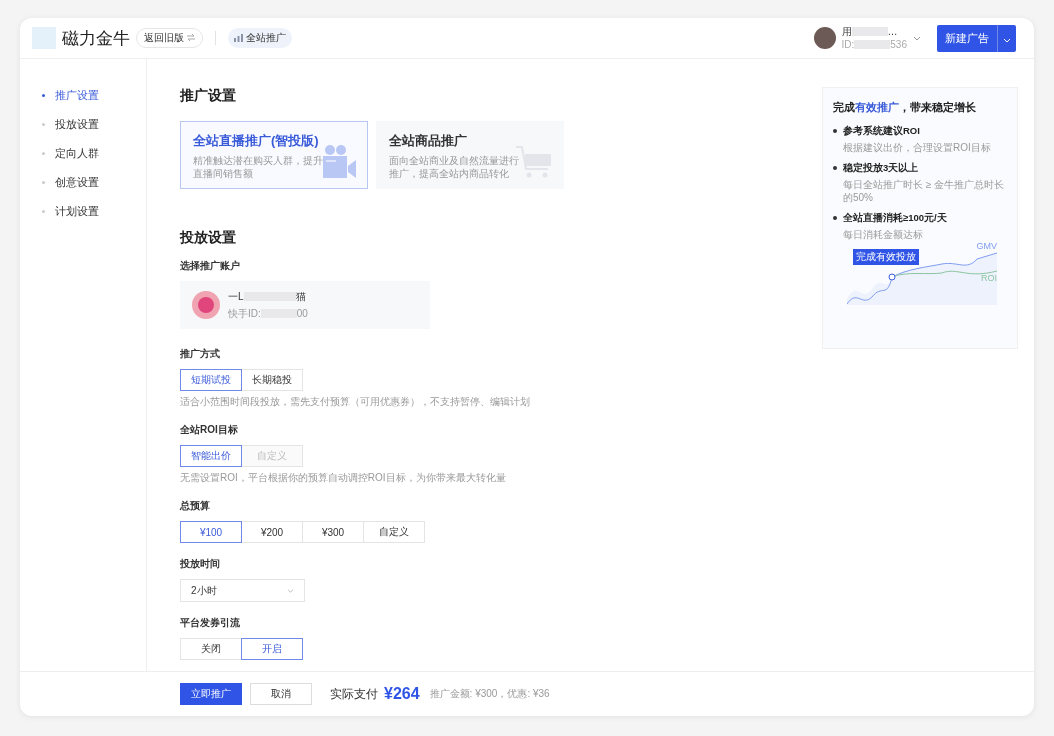 The image size is (1054, 736). I want to click on field-label: 平台发券引流, so click(210, 623).